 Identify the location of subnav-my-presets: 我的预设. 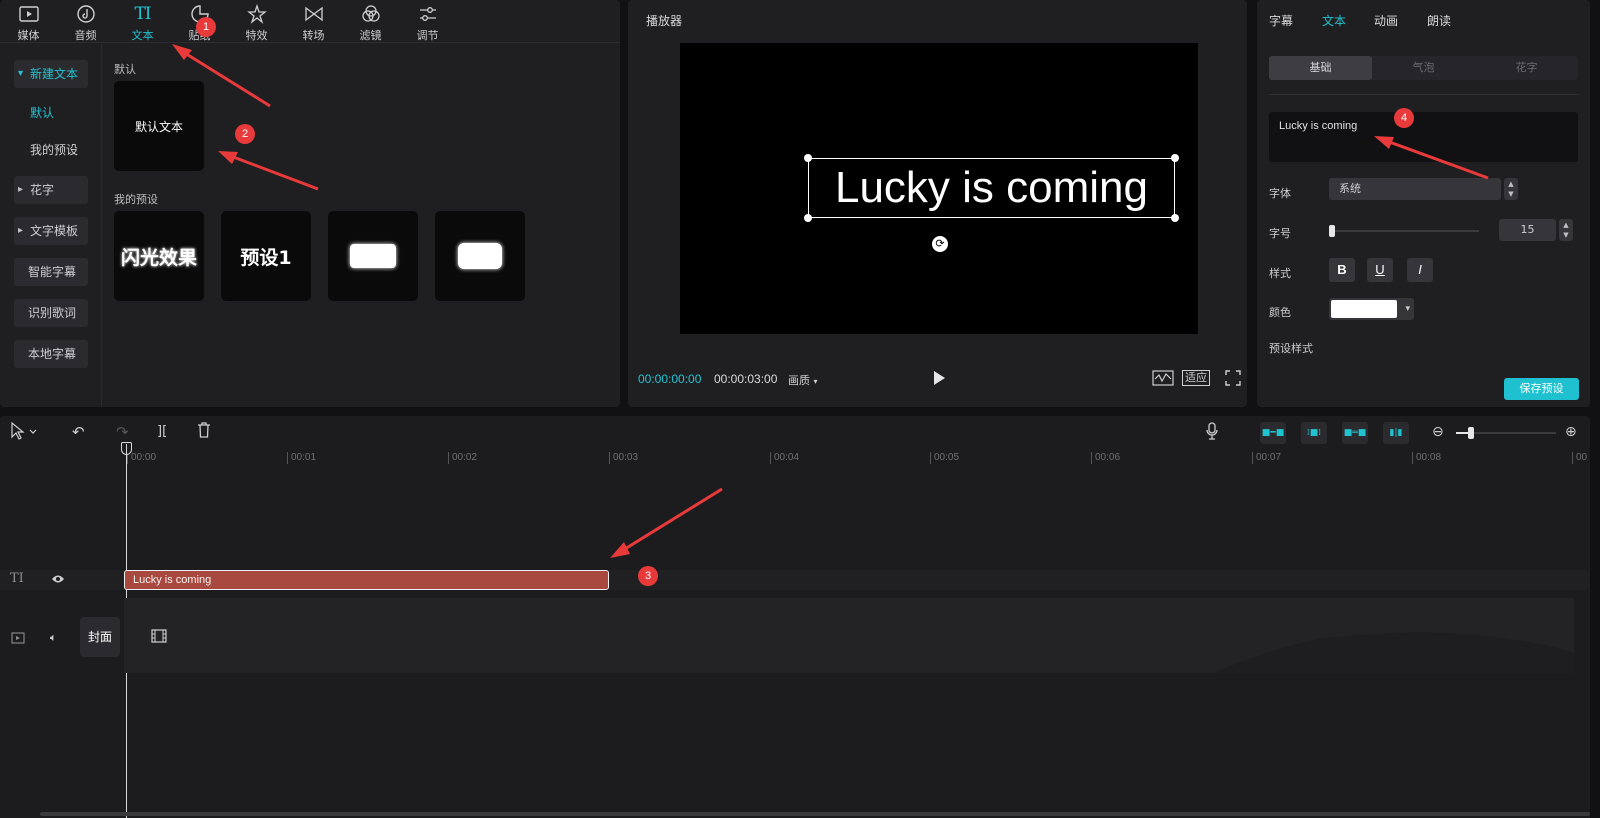
(54, 150).